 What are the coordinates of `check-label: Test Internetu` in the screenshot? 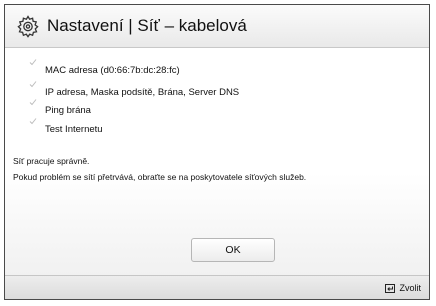 It's located at (74, 129).